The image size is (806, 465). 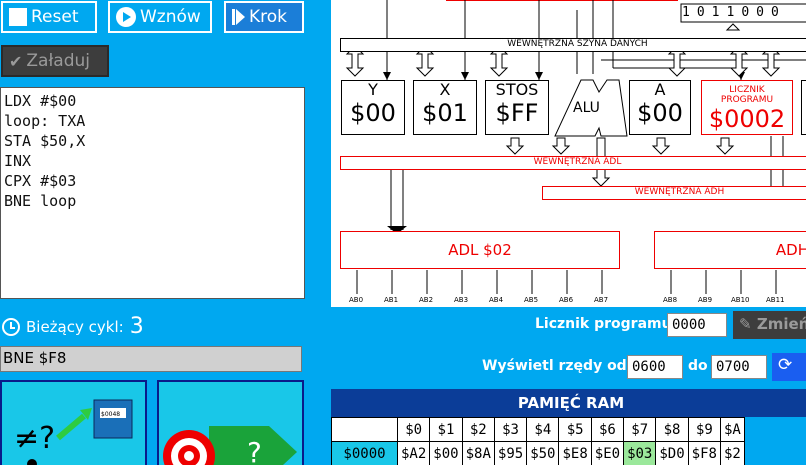 What do you see at coordinates (445, 107) in the screenshot?
I see `register-x: X $01` at bounding box center [445, 107].